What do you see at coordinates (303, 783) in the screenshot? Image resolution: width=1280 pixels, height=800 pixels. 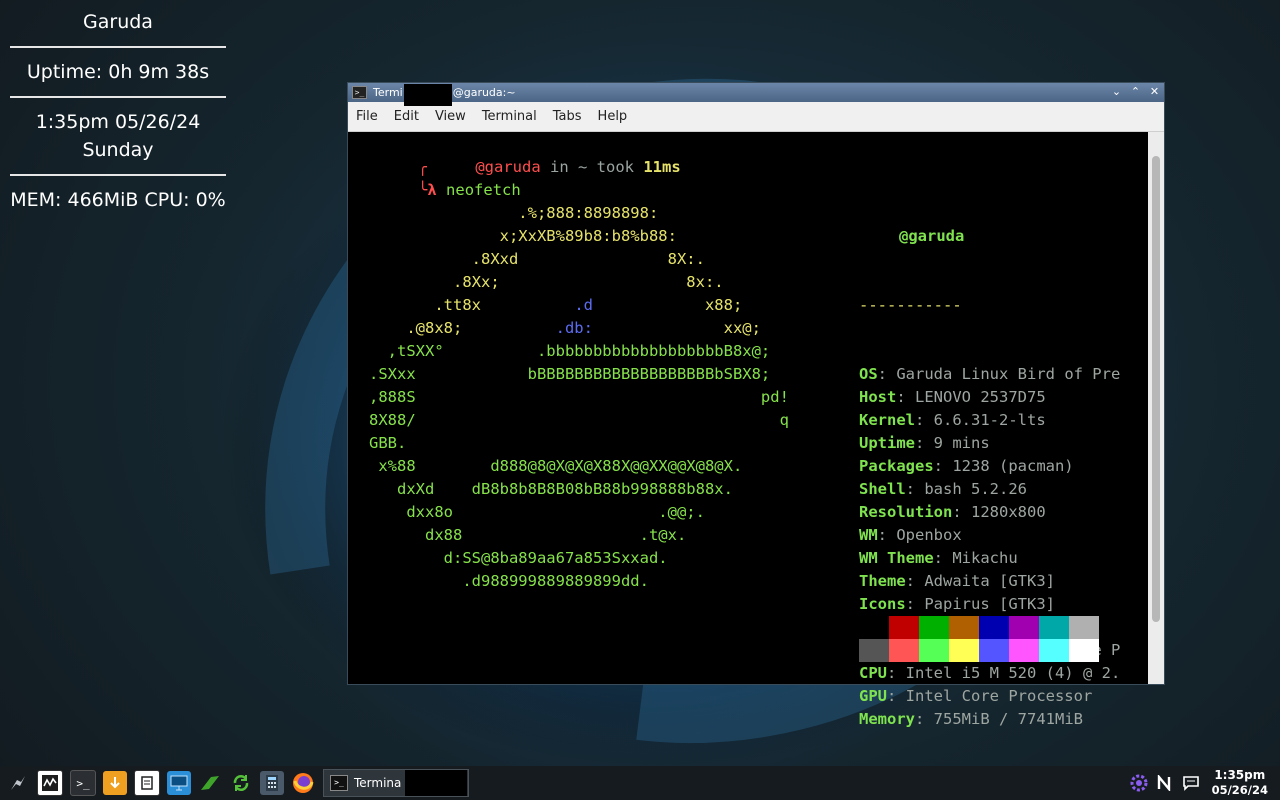 I see `firefox-icon` at bounding box center [303, 783].